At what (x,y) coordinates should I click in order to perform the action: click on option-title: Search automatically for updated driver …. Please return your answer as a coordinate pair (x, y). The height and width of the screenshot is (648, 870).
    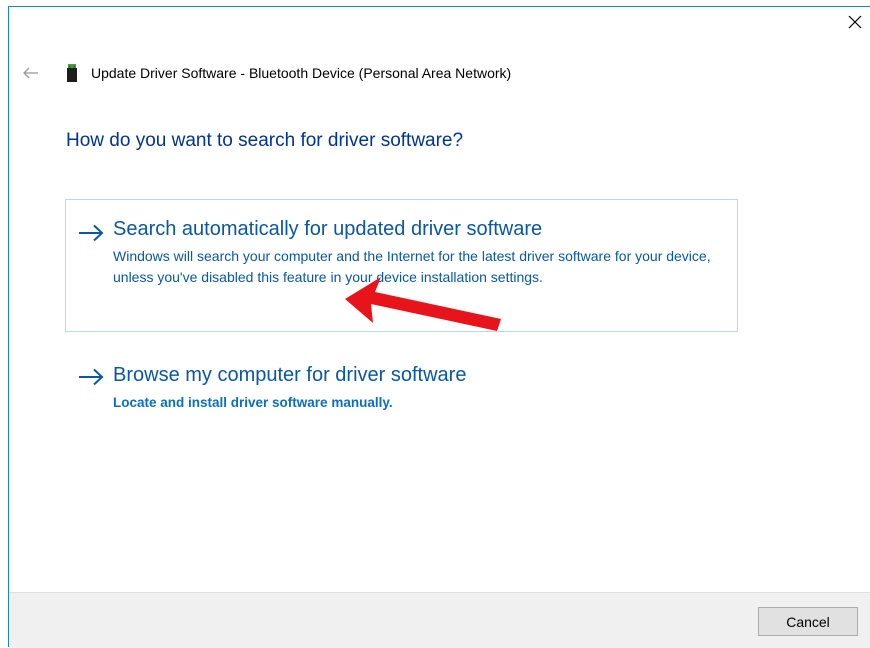
    Looking at the image, I should click on (328, 229).